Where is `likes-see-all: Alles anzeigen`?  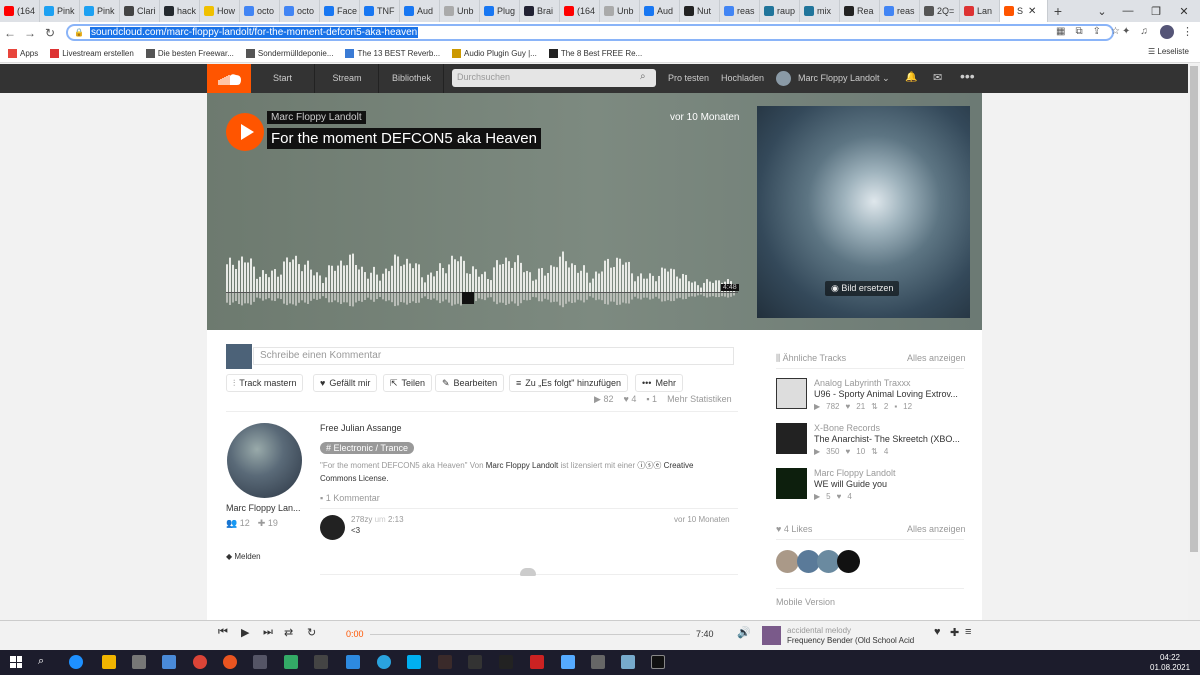
likes-see-all: Alles anzeigen is located at coordinates (936, 529).